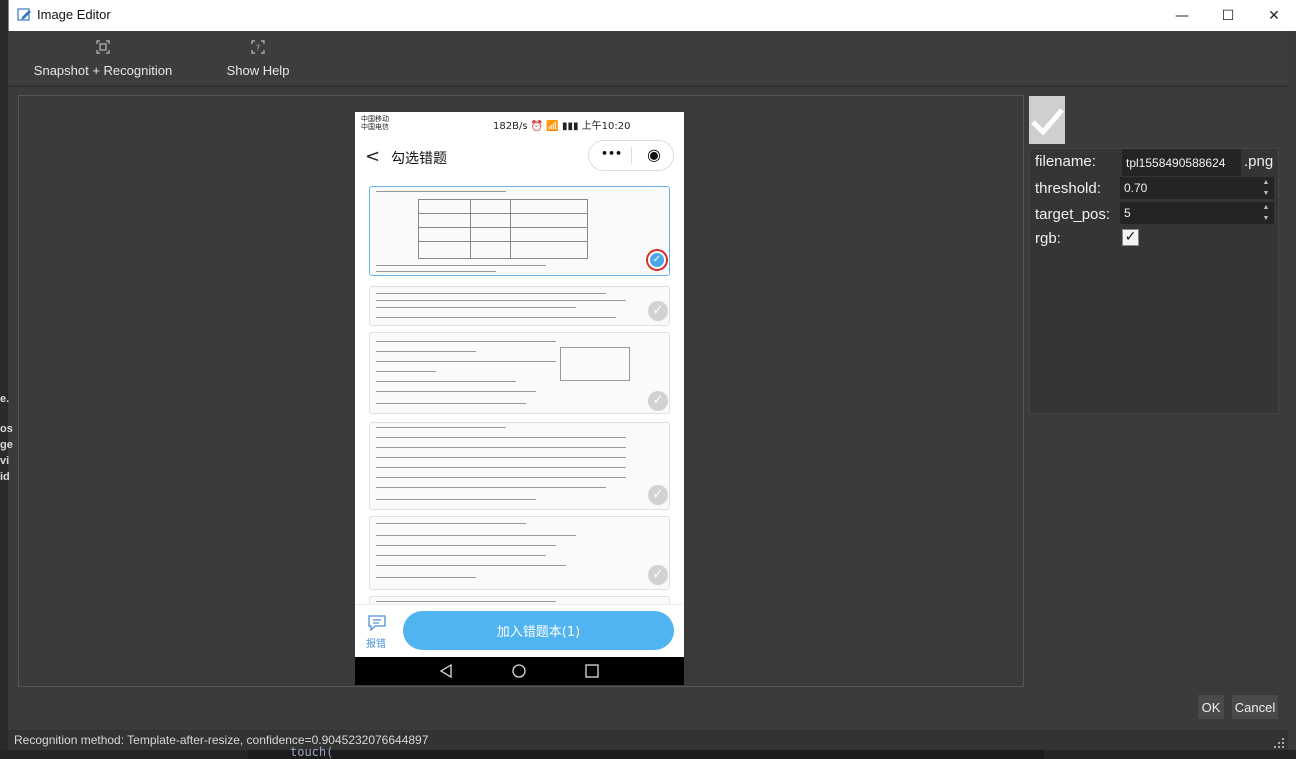  Describe the element at coordinates (1130, 237) in the screenshot. I see `rgb-checkbox: ✓` at that location.